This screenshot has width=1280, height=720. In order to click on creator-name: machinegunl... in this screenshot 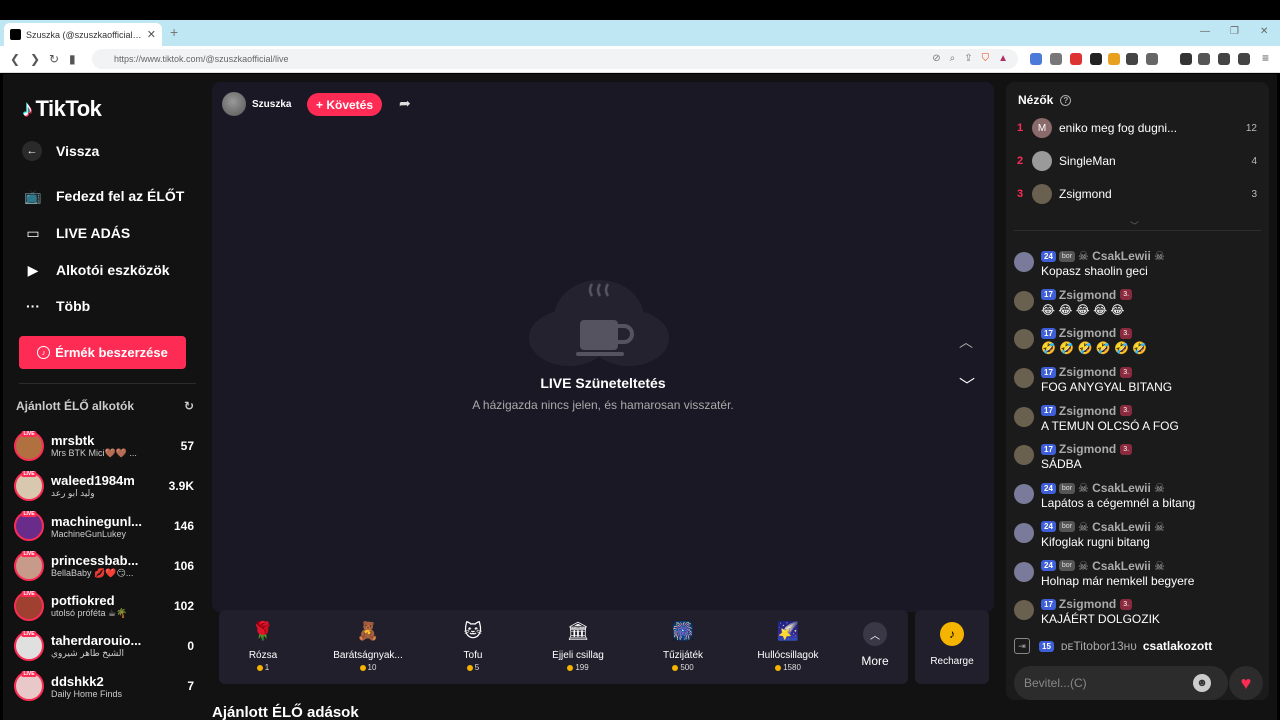, I will do `click(97, 521)`.